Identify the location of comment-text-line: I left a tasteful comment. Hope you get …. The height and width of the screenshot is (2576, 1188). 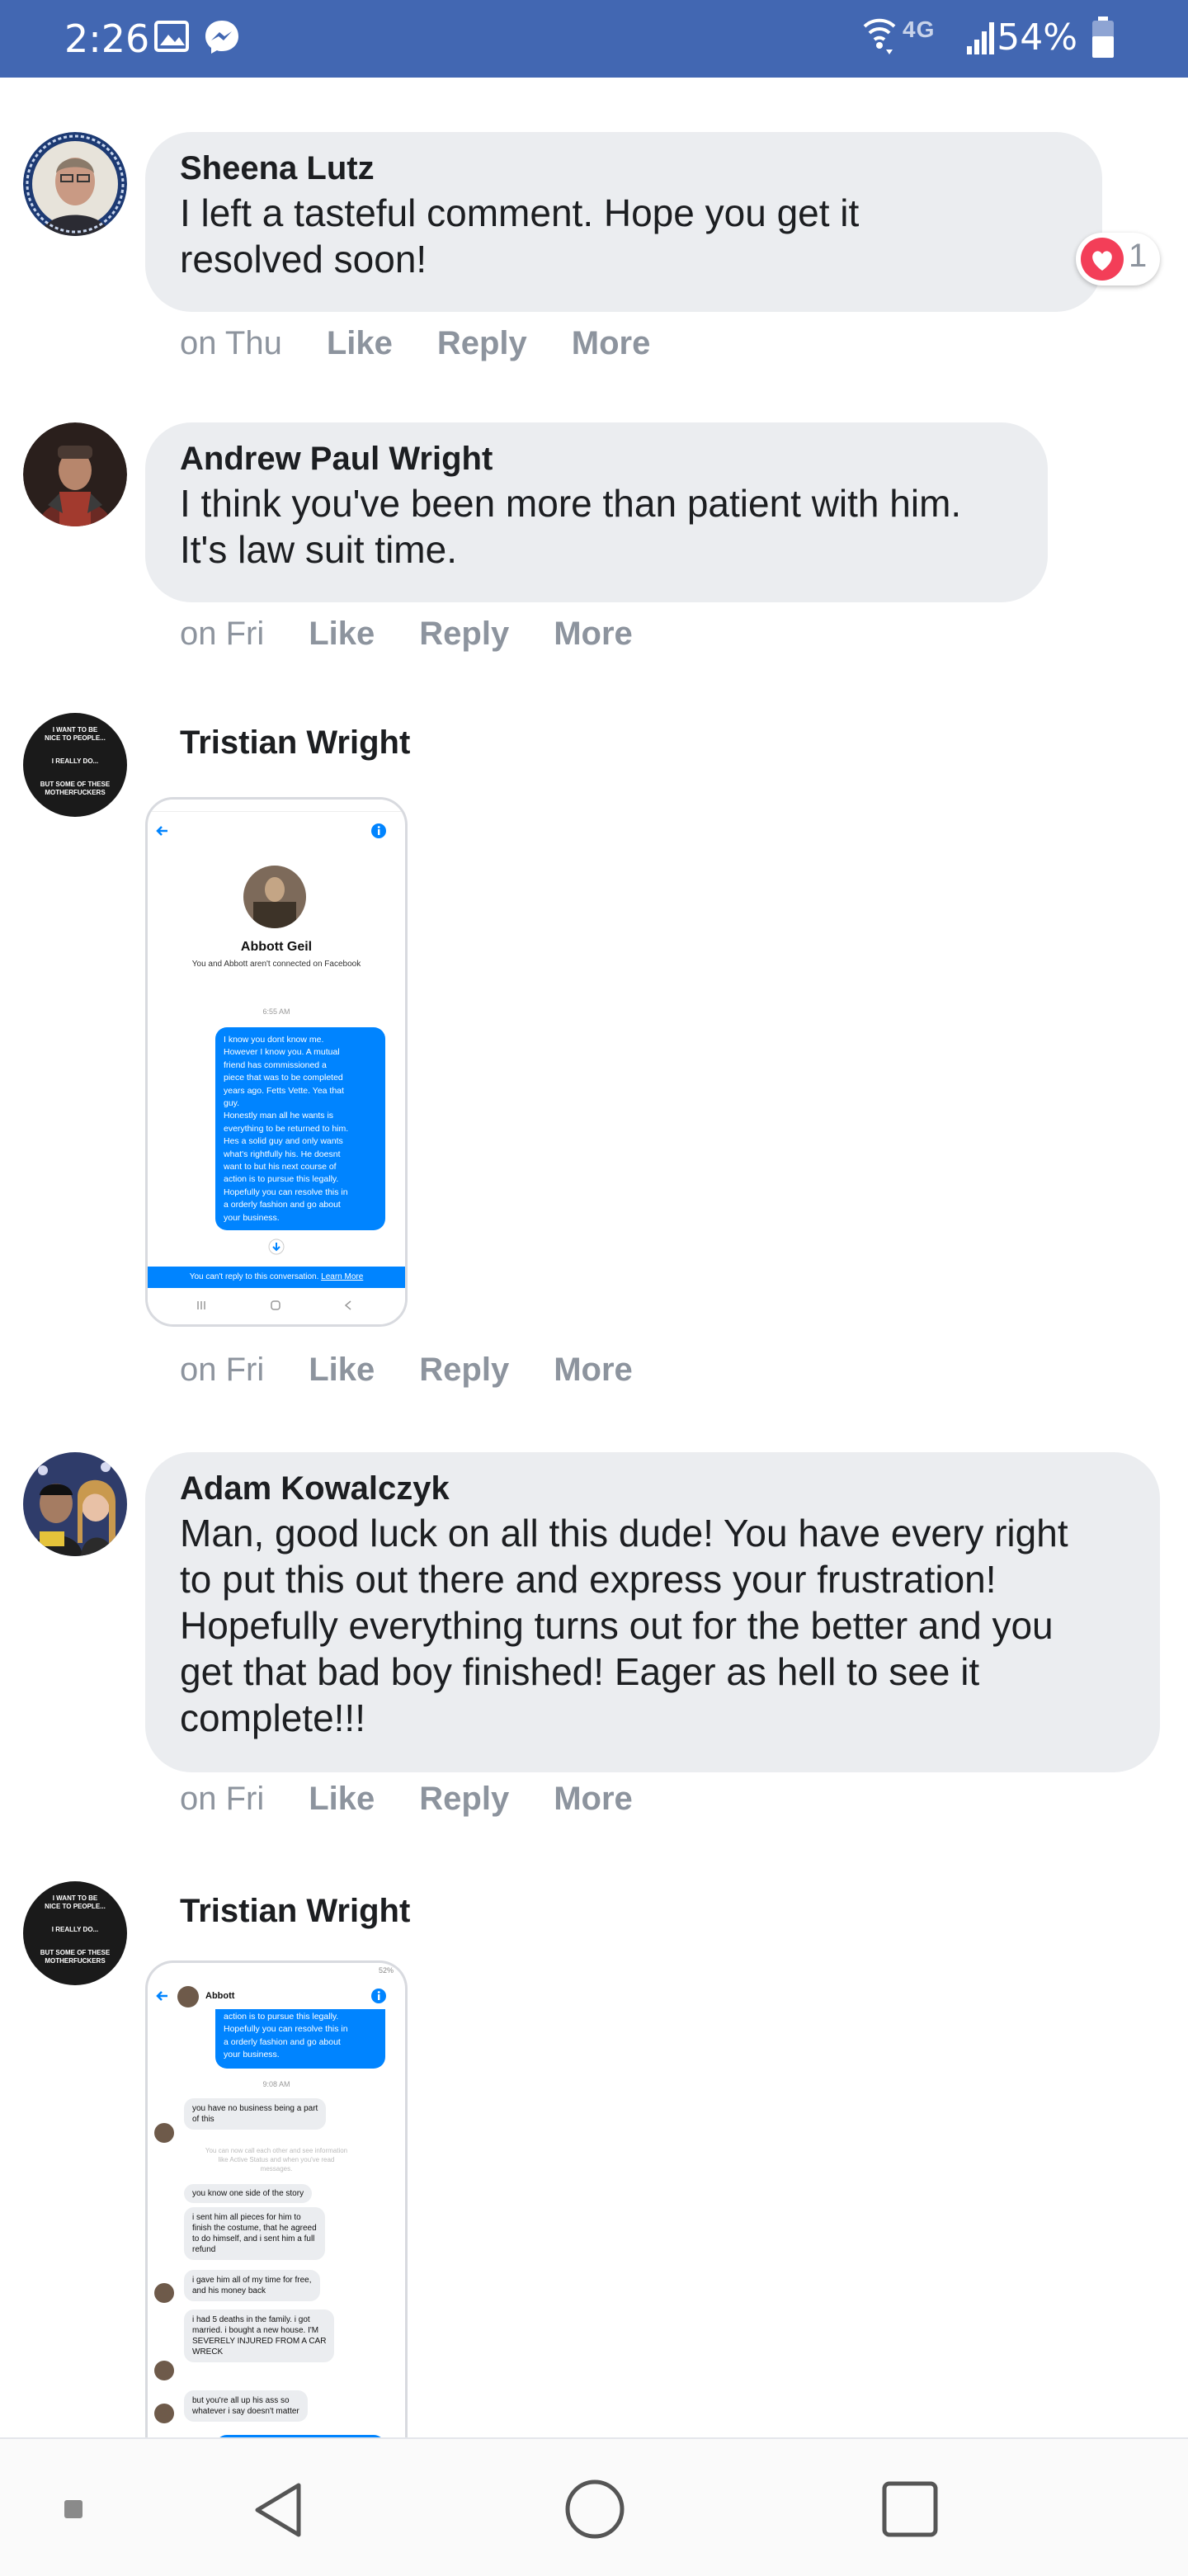
(520, 212).